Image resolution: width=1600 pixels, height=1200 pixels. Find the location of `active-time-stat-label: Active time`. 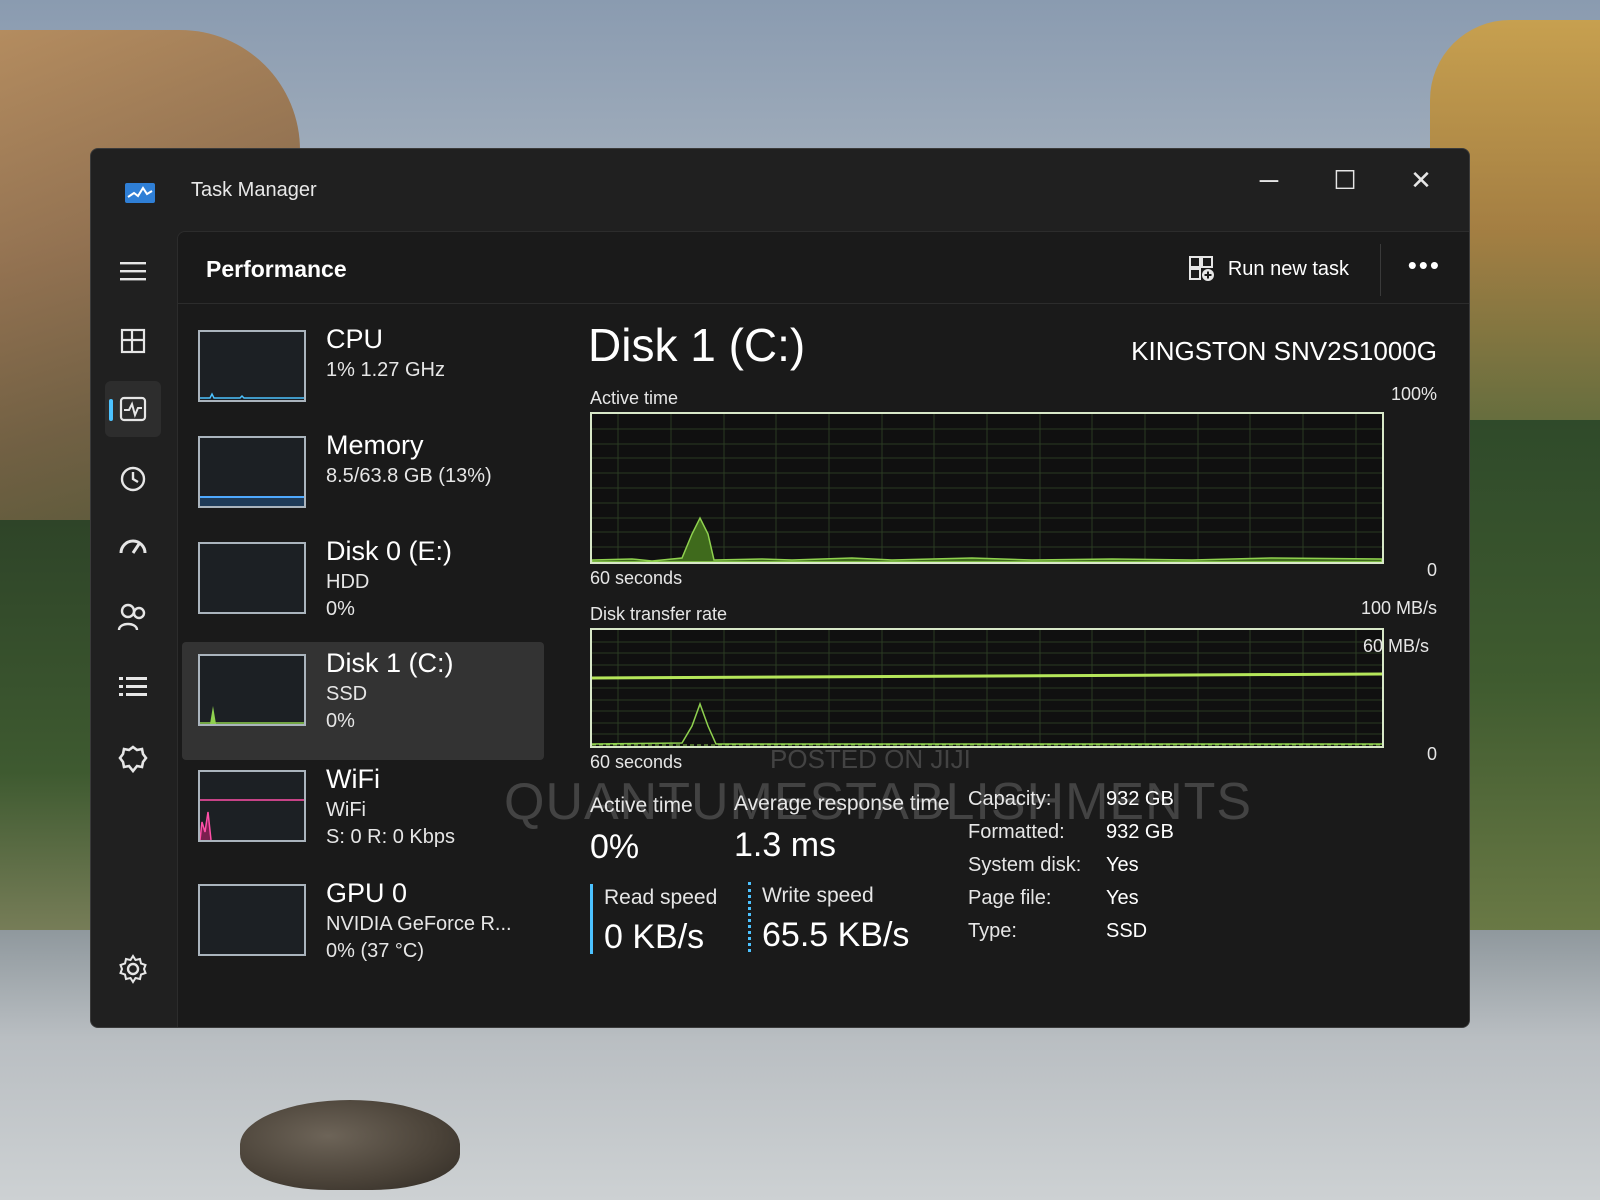

active-time-stat-label: Active time is located at coordinates (641, 805).